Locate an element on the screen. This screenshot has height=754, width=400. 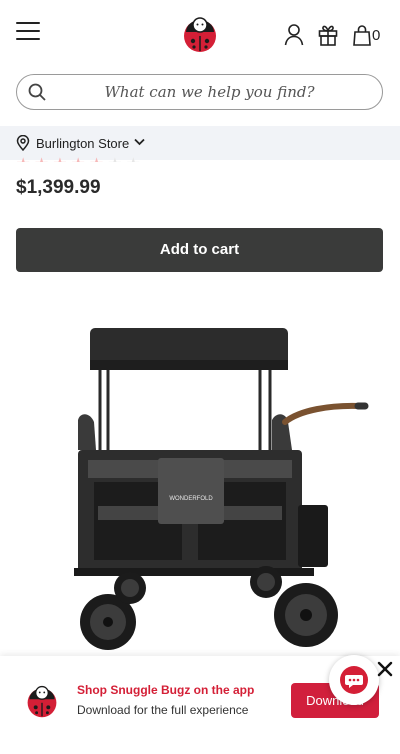
product-price: $1,399.99 is located at coordinates (58, 187).